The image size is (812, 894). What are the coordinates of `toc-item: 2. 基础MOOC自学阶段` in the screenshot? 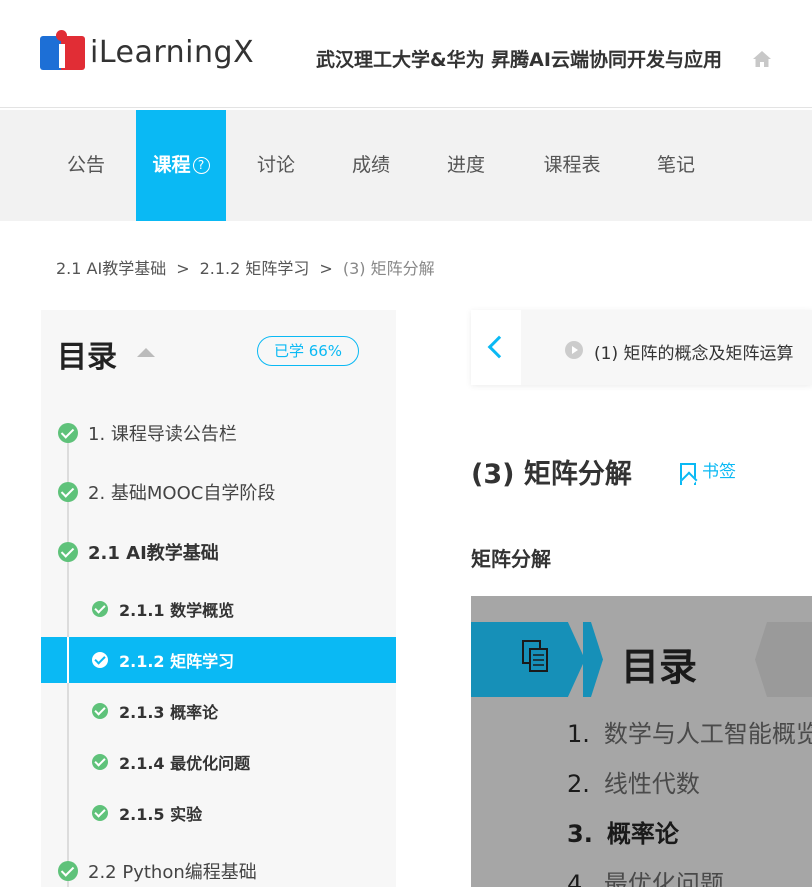 It's located at (218, 492).